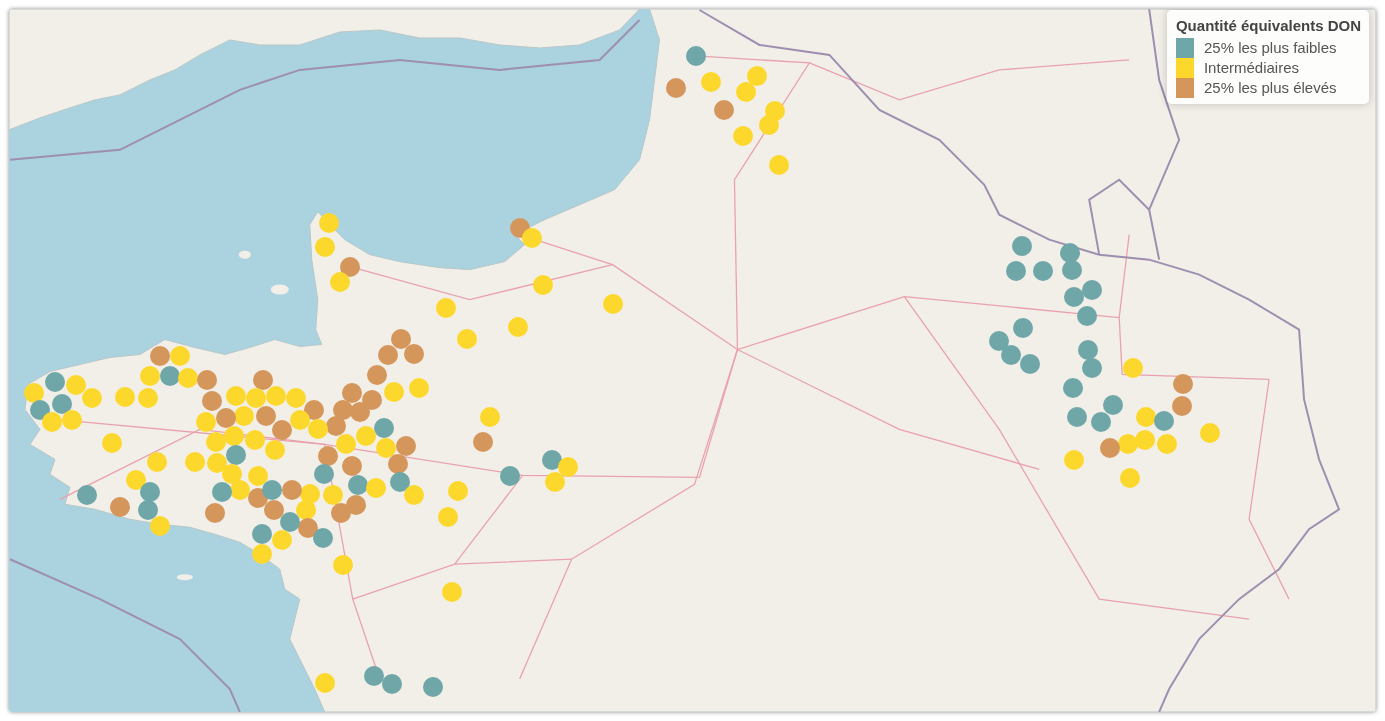  Describe the element at coordinates (1268, 26) in the screenshot. I see `legend-title: Quantité équivalents DON` at that location.